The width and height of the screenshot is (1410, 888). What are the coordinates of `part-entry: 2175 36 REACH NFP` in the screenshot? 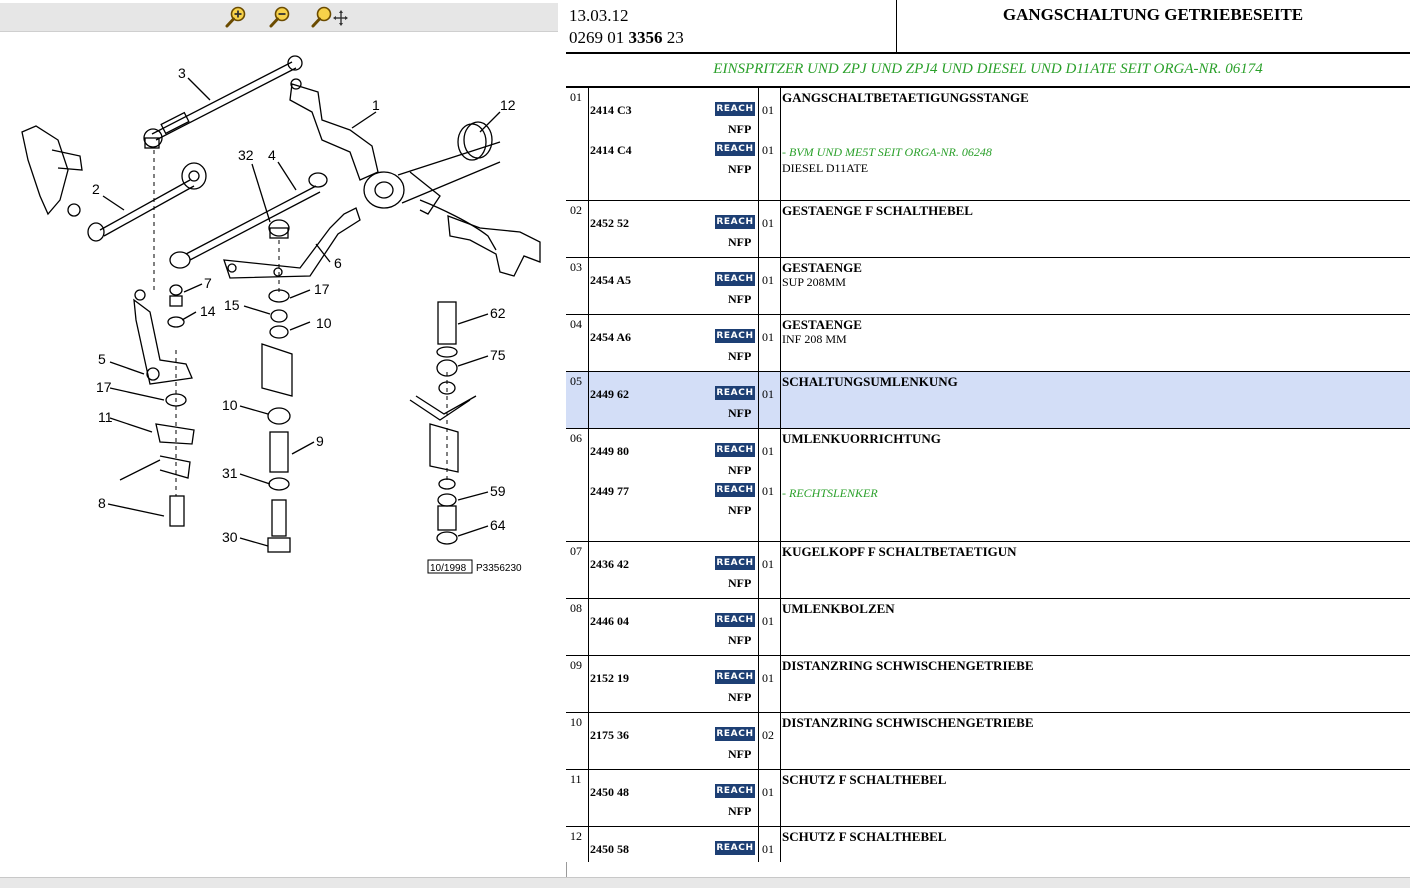 It's located at (673, 743).